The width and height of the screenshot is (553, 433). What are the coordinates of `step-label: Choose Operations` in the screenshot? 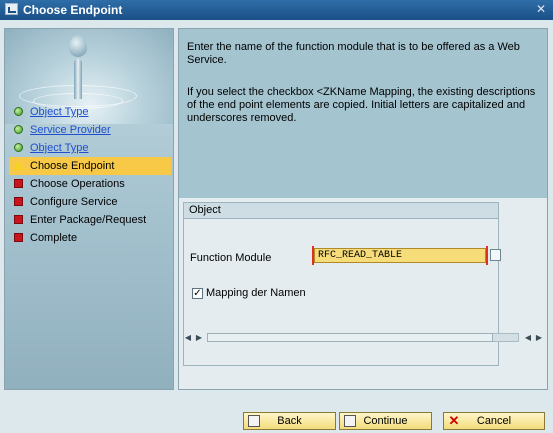 It's located at (77, 184).